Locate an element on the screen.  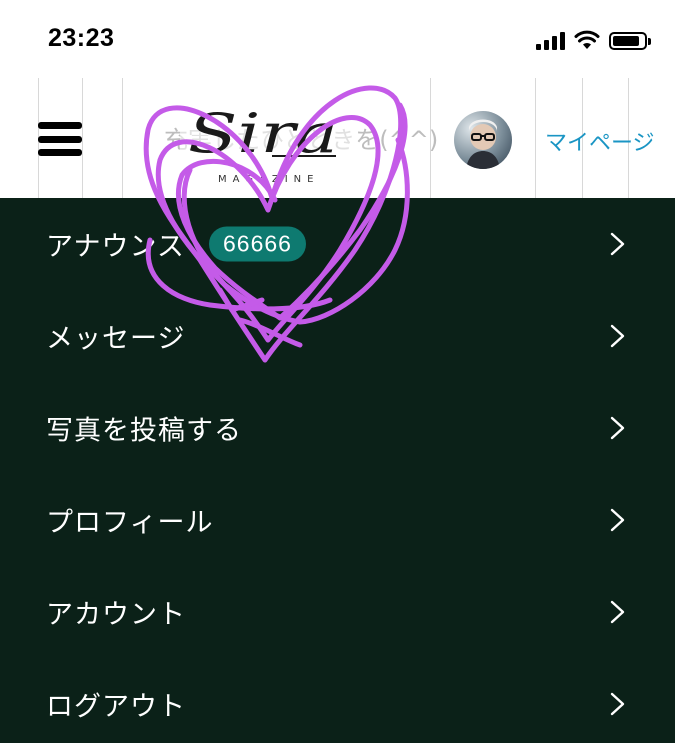
status-bar: 23:23 is located at coordinates (337, 39).